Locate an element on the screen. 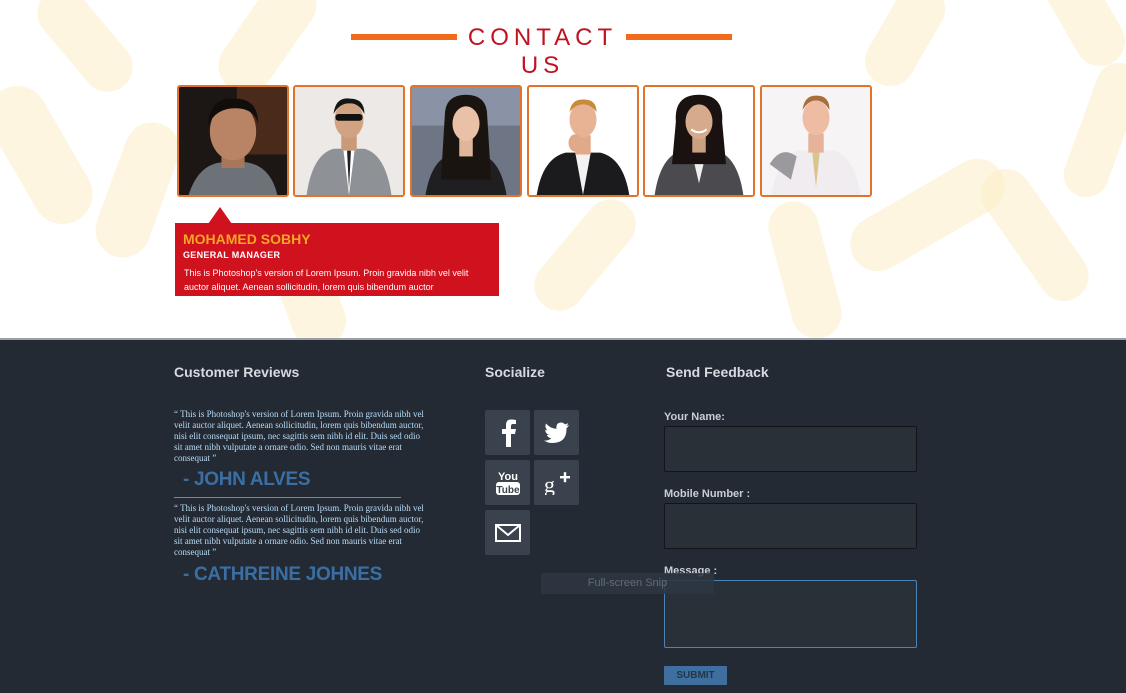 Image resolution: width=1126 pixels, height=693 pixels. feedback-title: Send Feedback is located at coordinates (717, 372).